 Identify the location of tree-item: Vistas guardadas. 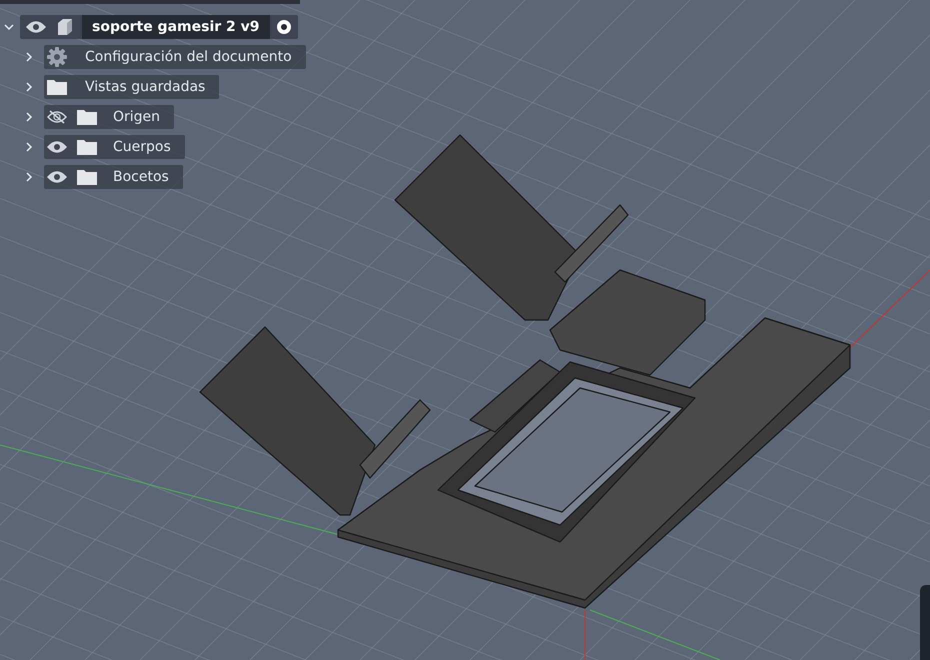
(132, 87).